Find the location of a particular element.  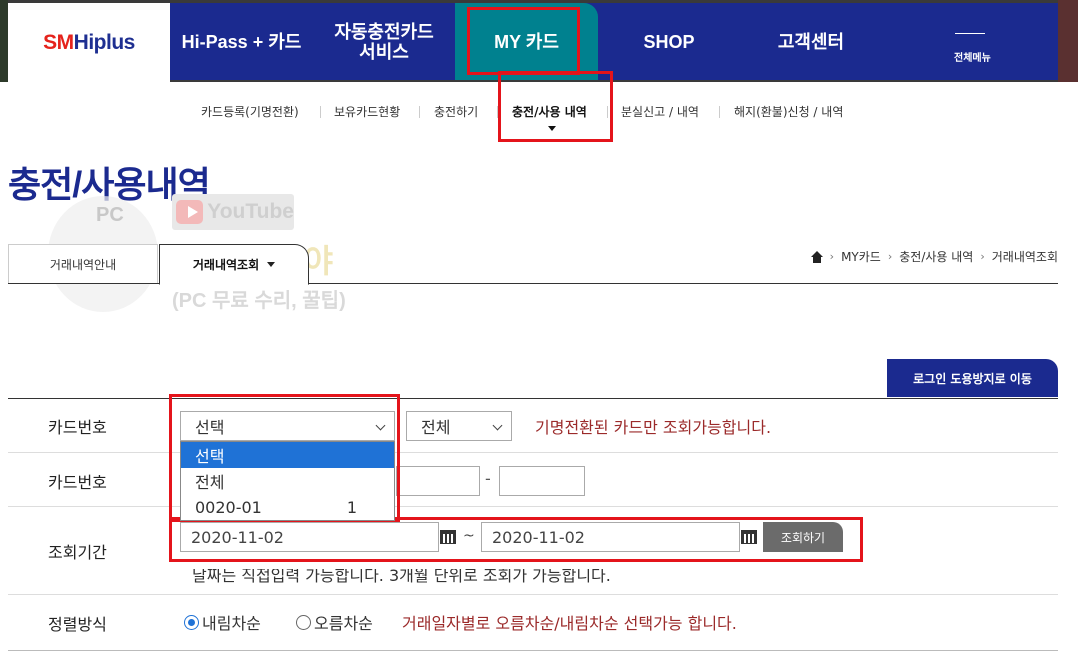

nav-hipass-card: Hi-Pass + 카드 is located at coordinates (241, 41).